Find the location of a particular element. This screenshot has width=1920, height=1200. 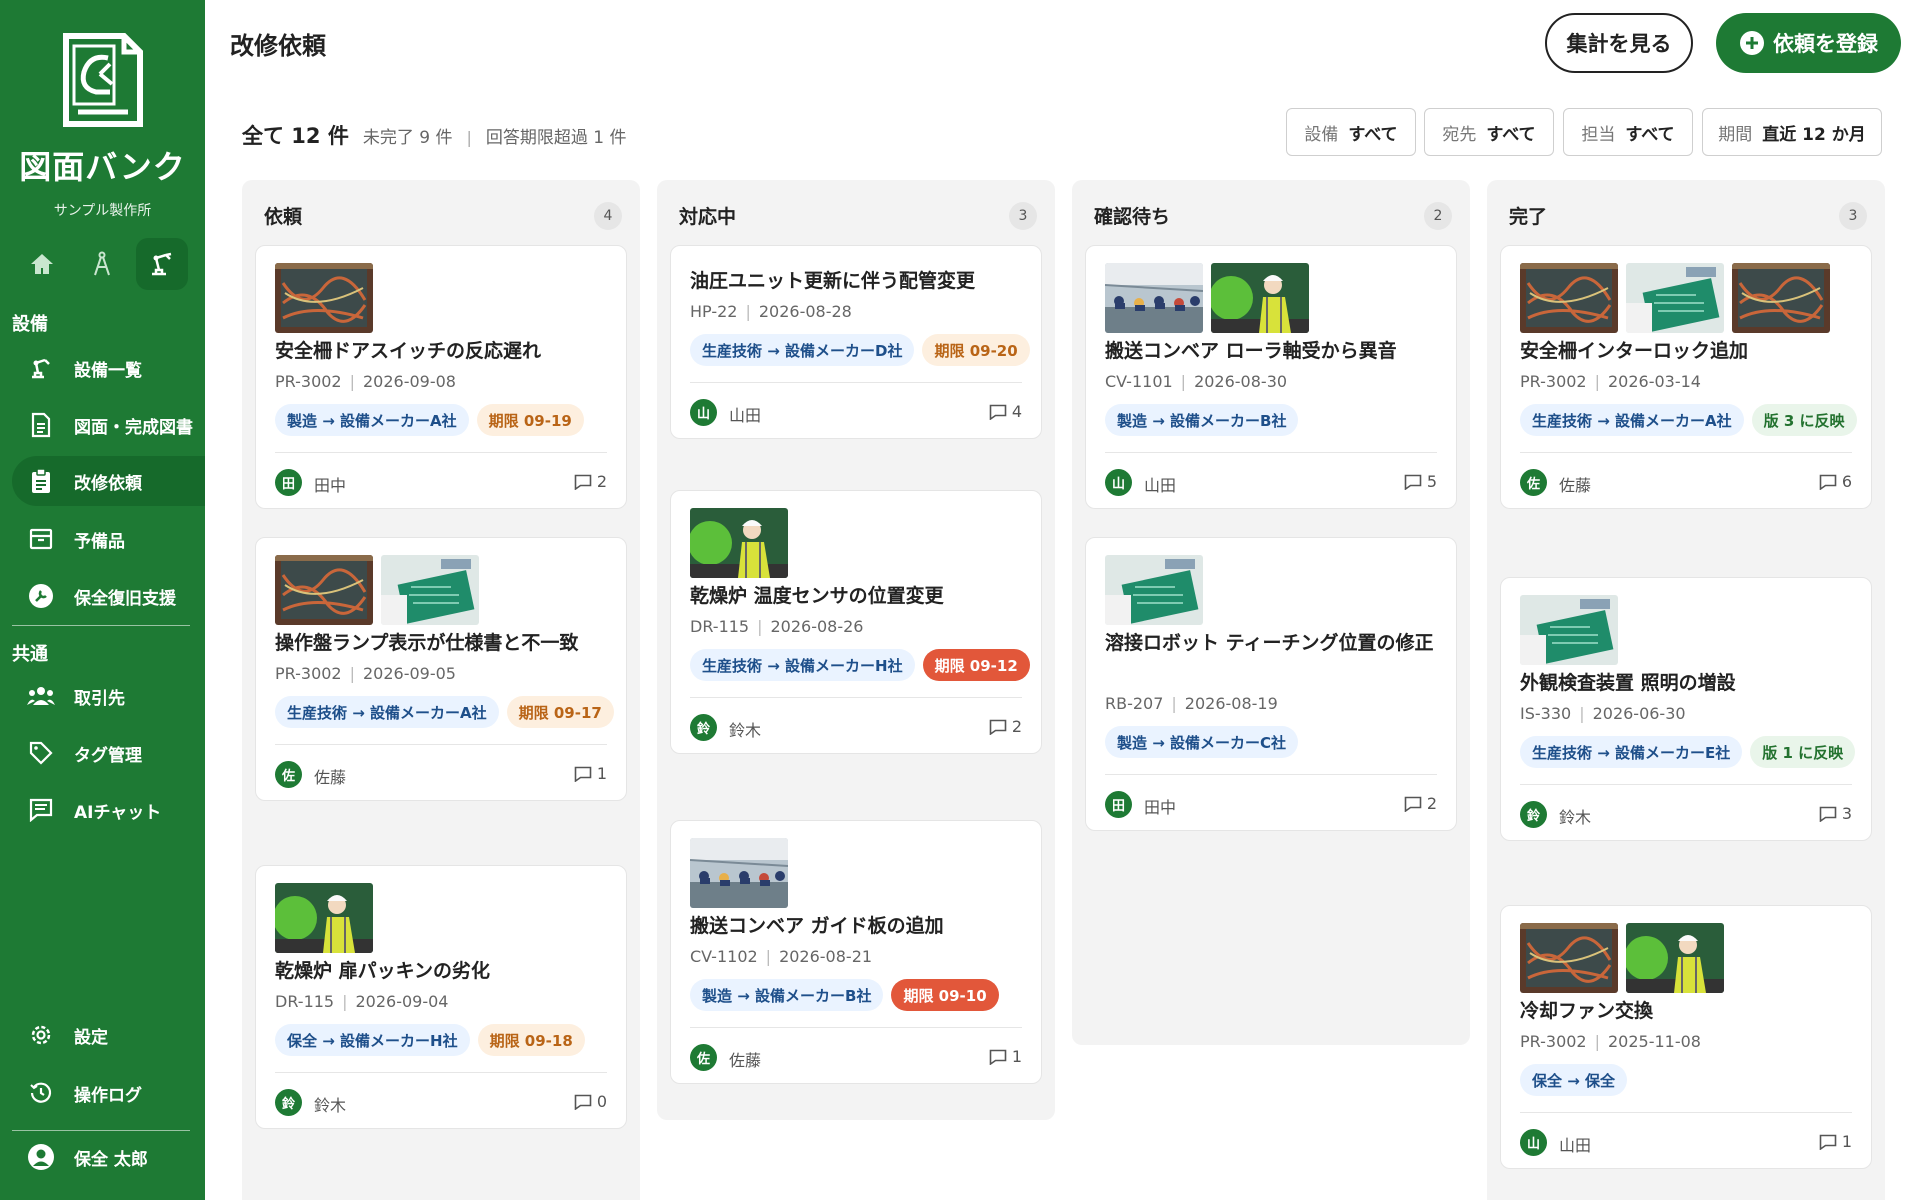

nav-modification-requests: 改修依頼 is located at coordinates (108, 481).